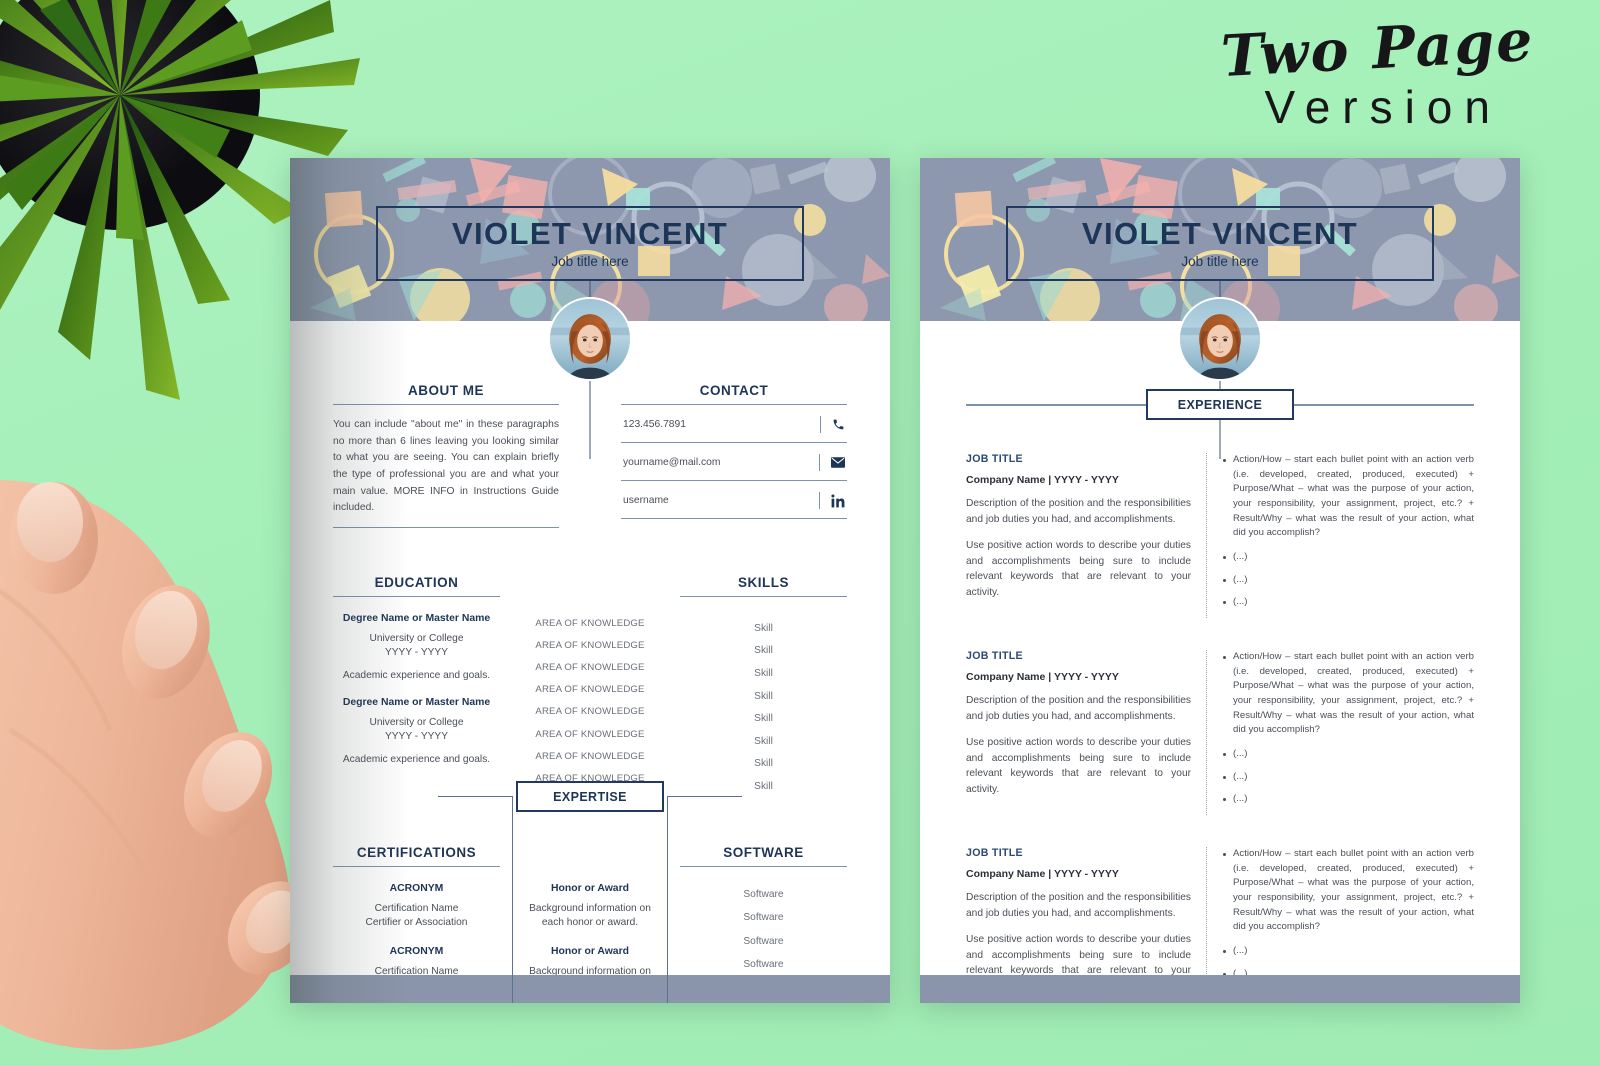 The height and width of the screenshot is (1066, 1600). What do you see at coordinates (763, 586) in the screenshot?
I see `skills-heading: SKILLS` at bounding box center [763, 586].